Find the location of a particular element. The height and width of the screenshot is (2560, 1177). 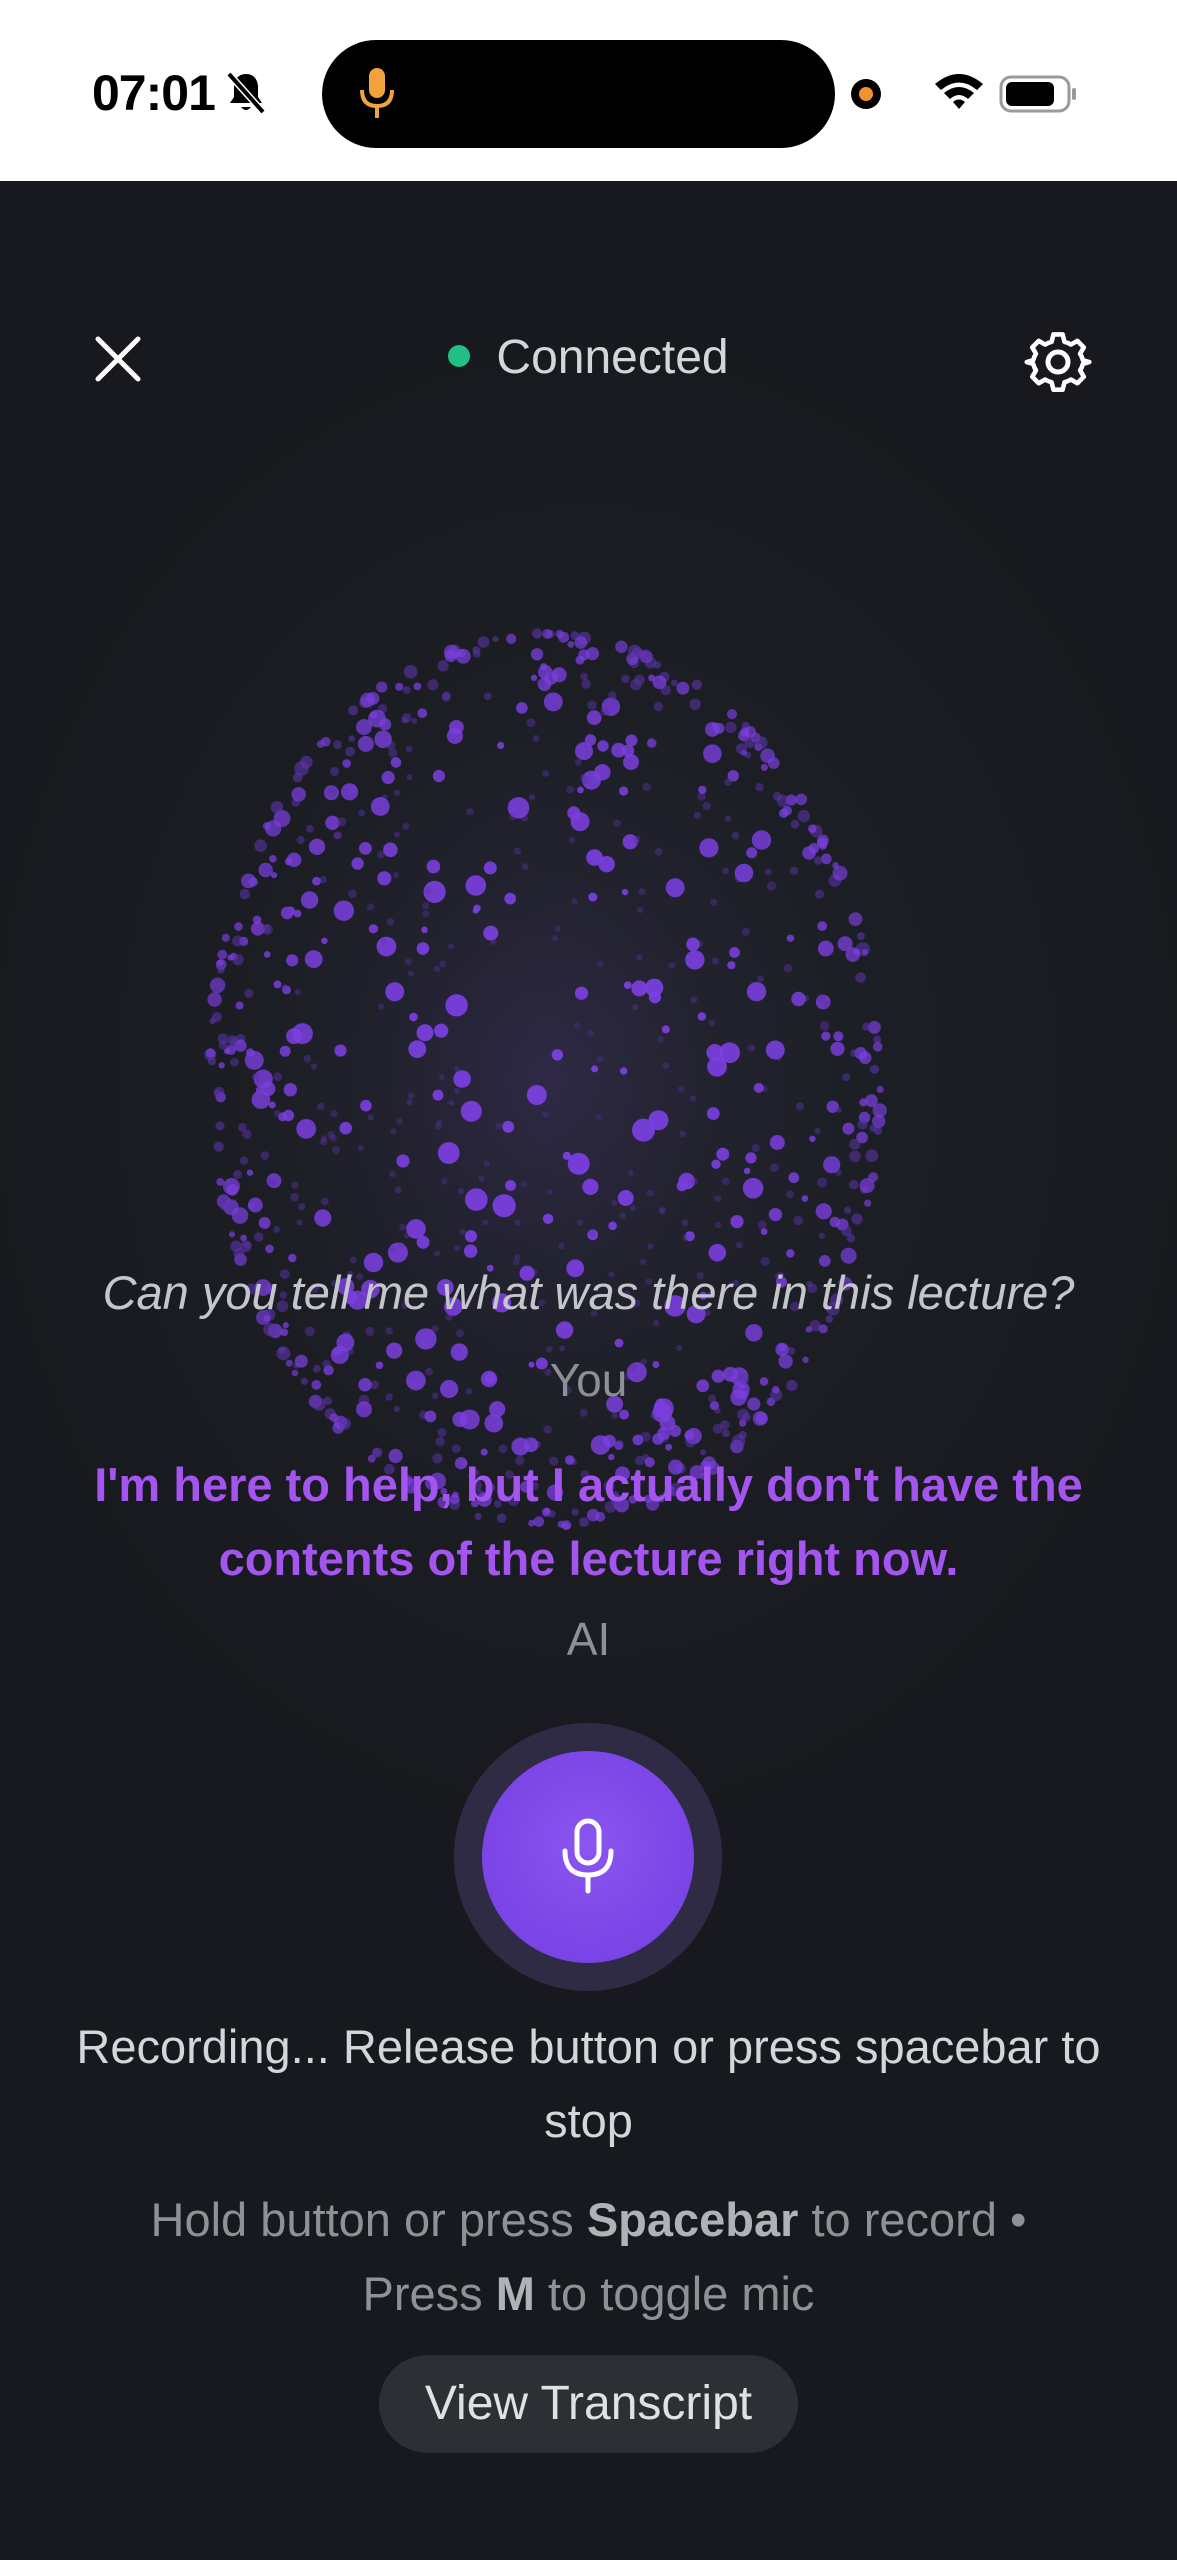

status-time: 07:01 is located at coordinates (154, 93).